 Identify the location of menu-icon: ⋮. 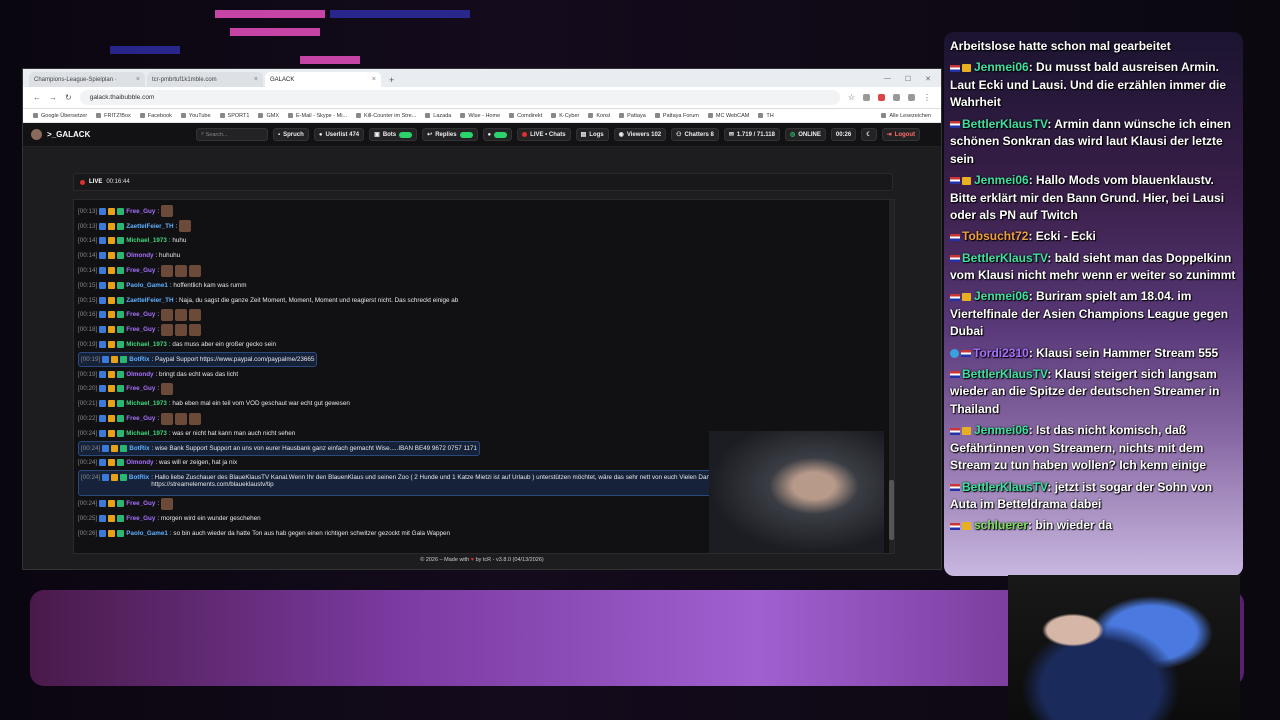
(927, 97).